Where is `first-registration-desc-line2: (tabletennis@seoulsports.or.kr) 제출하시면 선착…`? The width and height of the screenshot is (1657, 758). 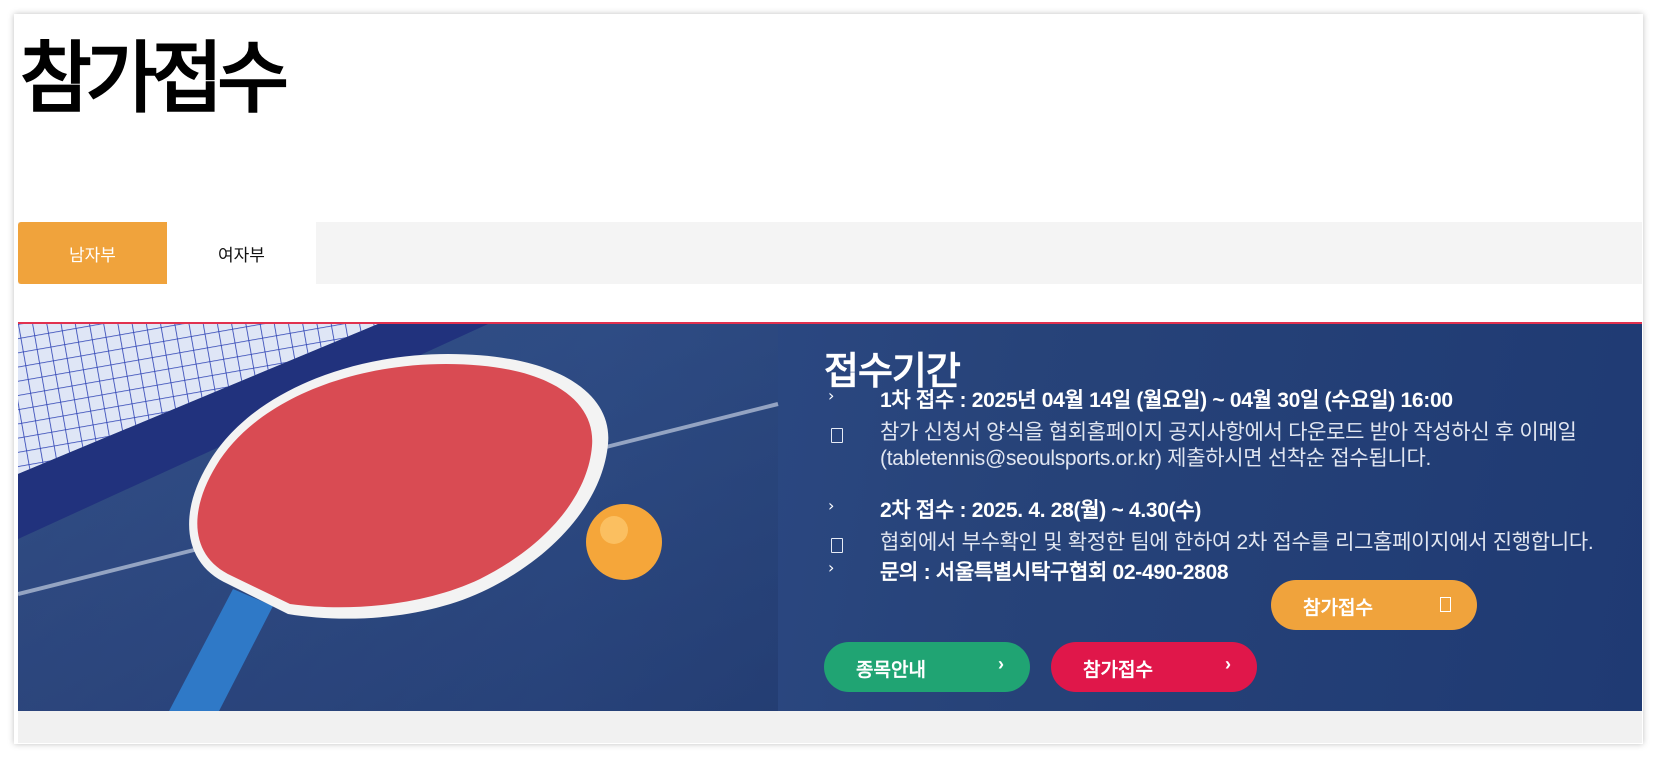
first-registration-desc-line2: (tabletennis@seoulsports.or.kr) 제출하시면 선착… is located at coordinates (1156, 458).